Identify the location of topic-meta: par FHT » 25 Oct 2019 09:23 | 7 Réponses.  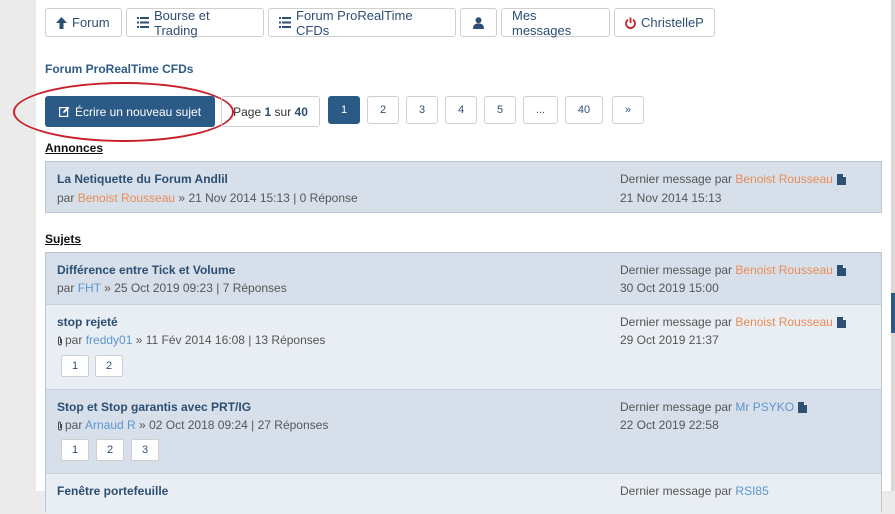
(172, 288).